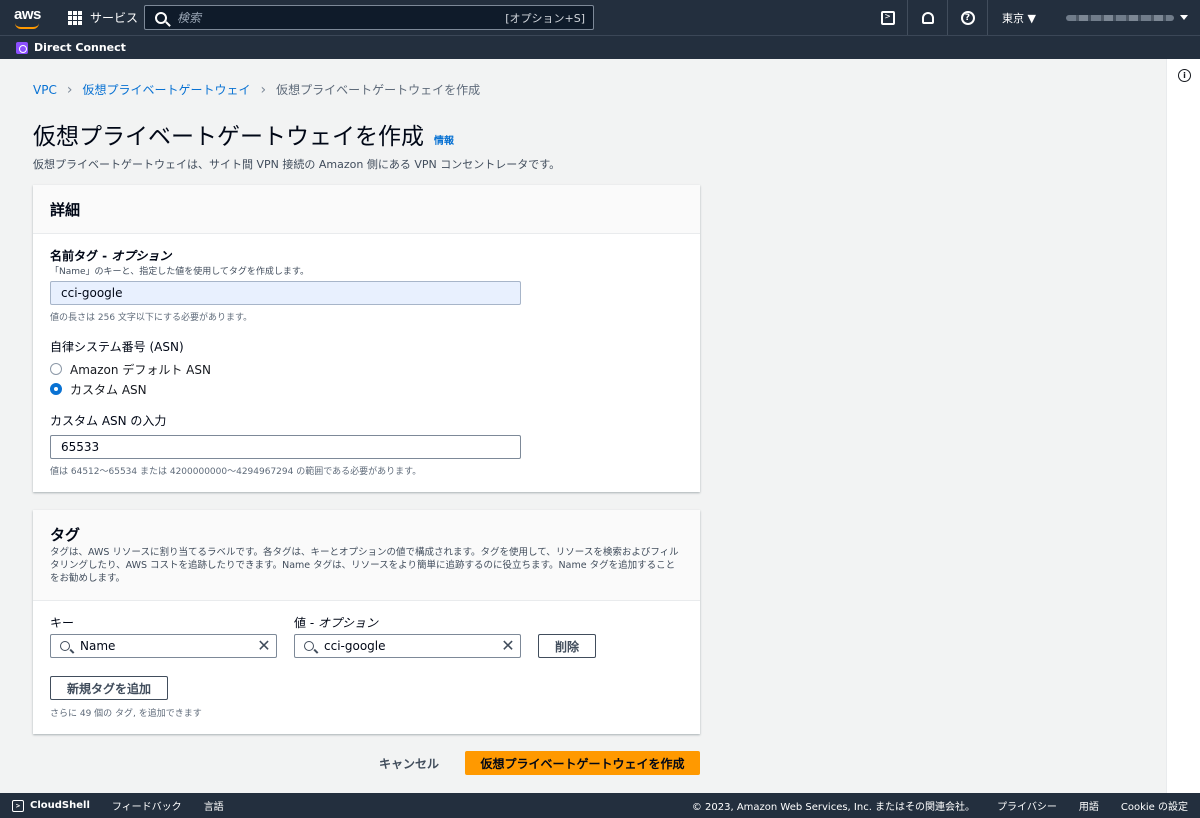  What do you see at coordinates (22, 47) in the screenshot?
I see `direct-connect-icon` at bounding box center [22, 47].